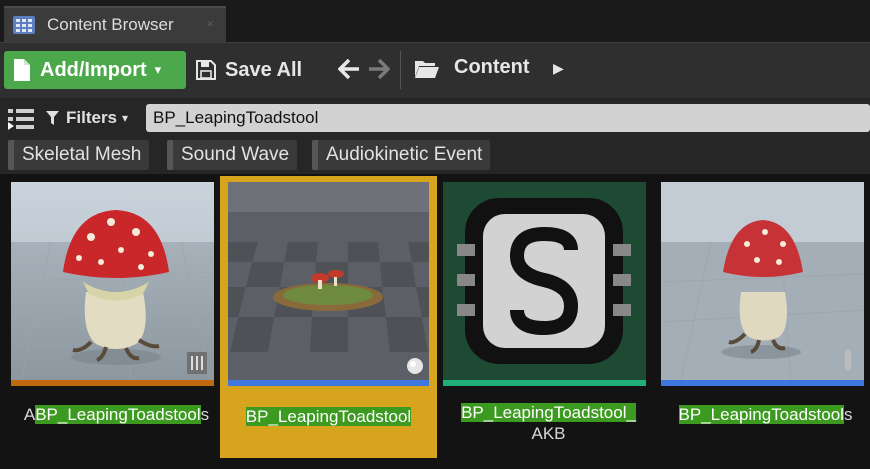  Describe the element at coordinates (328, 416) in the screenshot. I see `asset-name: BP_LeapingToadstool` at that location.